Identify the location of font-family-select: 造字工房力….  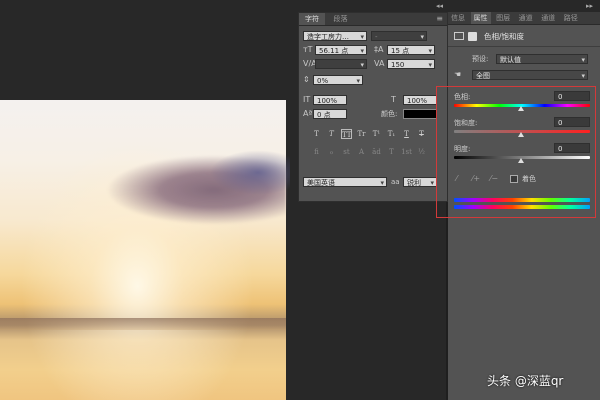
(335, 36).